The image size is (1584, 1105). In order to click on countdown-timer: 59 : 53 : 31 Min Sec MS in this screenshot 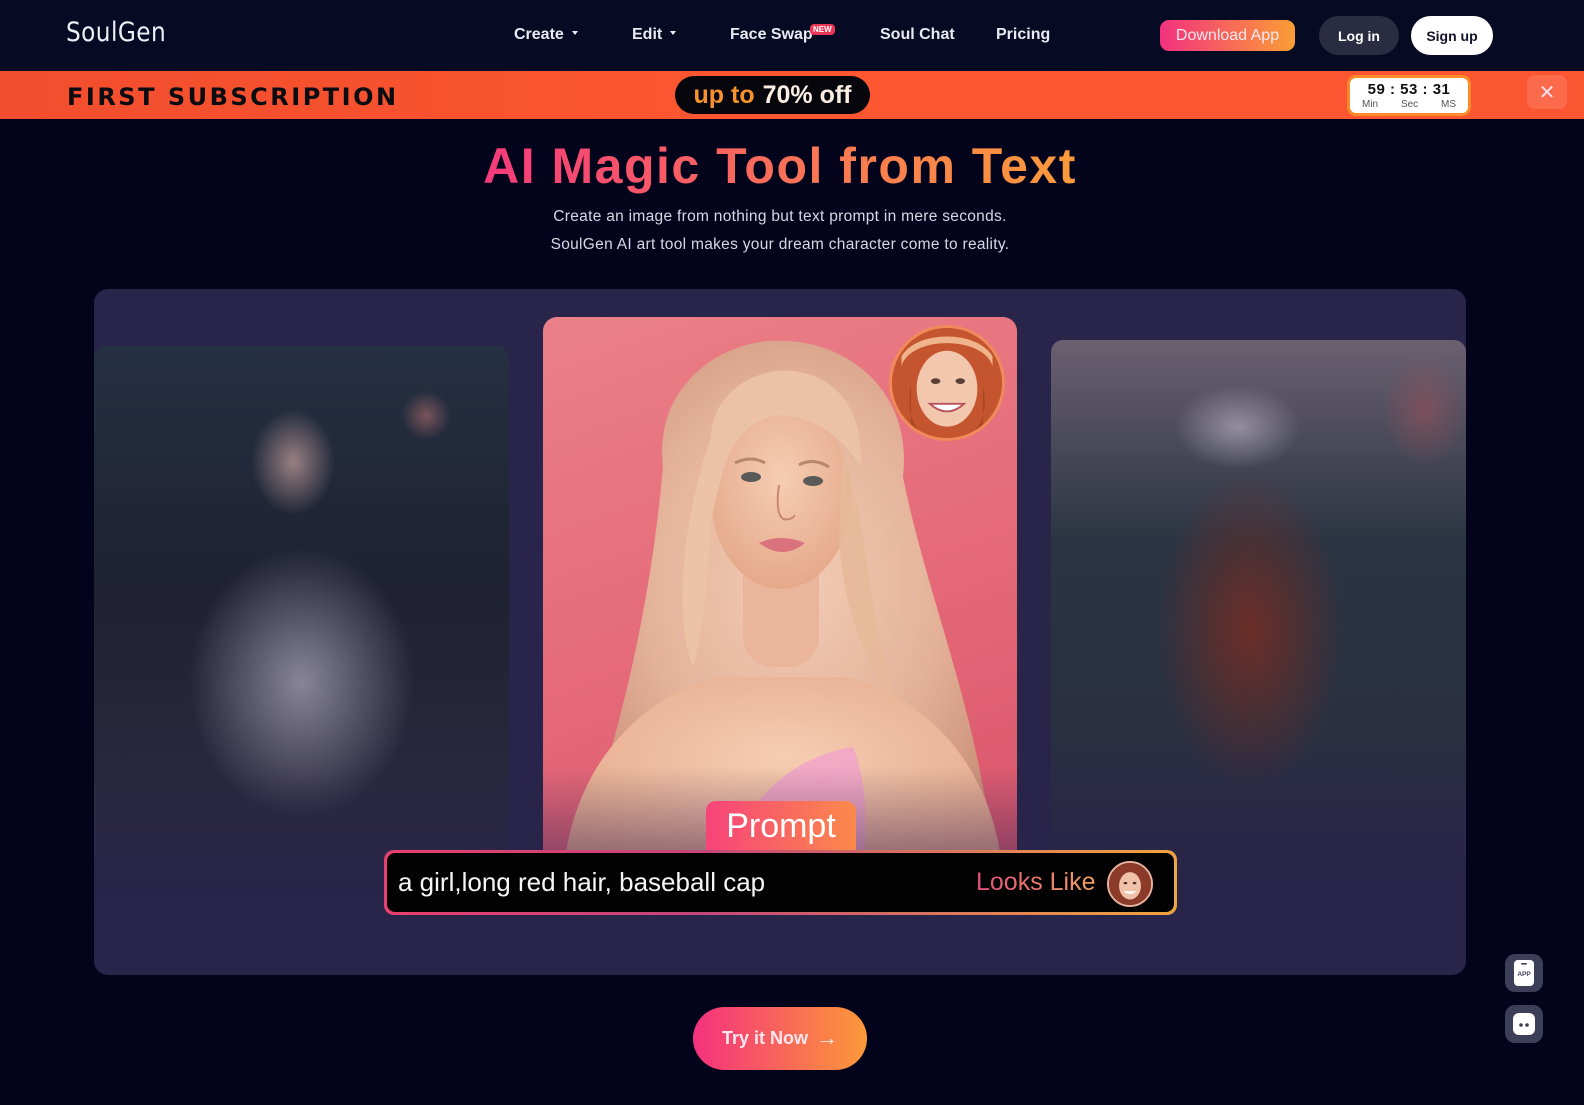, I will do `click(1409, 95)`.